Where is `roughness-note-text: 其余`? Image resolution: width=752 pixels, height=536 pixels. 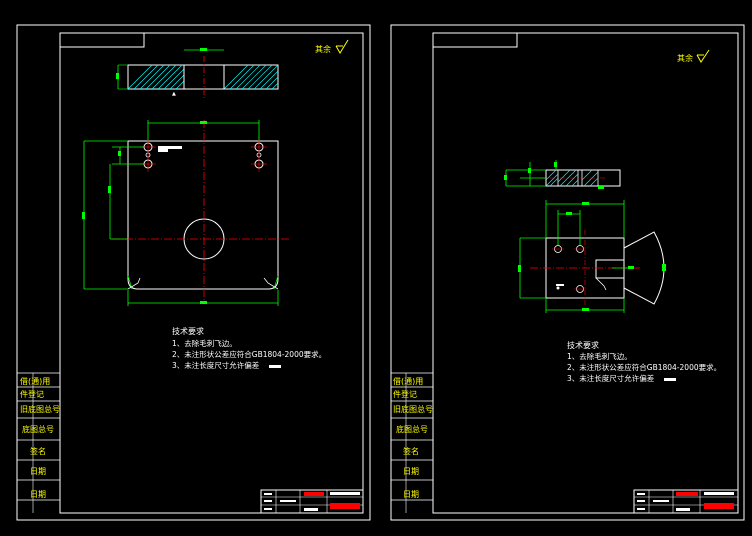
roughness-note-text: 其余 is located at coordinates (323, 49).